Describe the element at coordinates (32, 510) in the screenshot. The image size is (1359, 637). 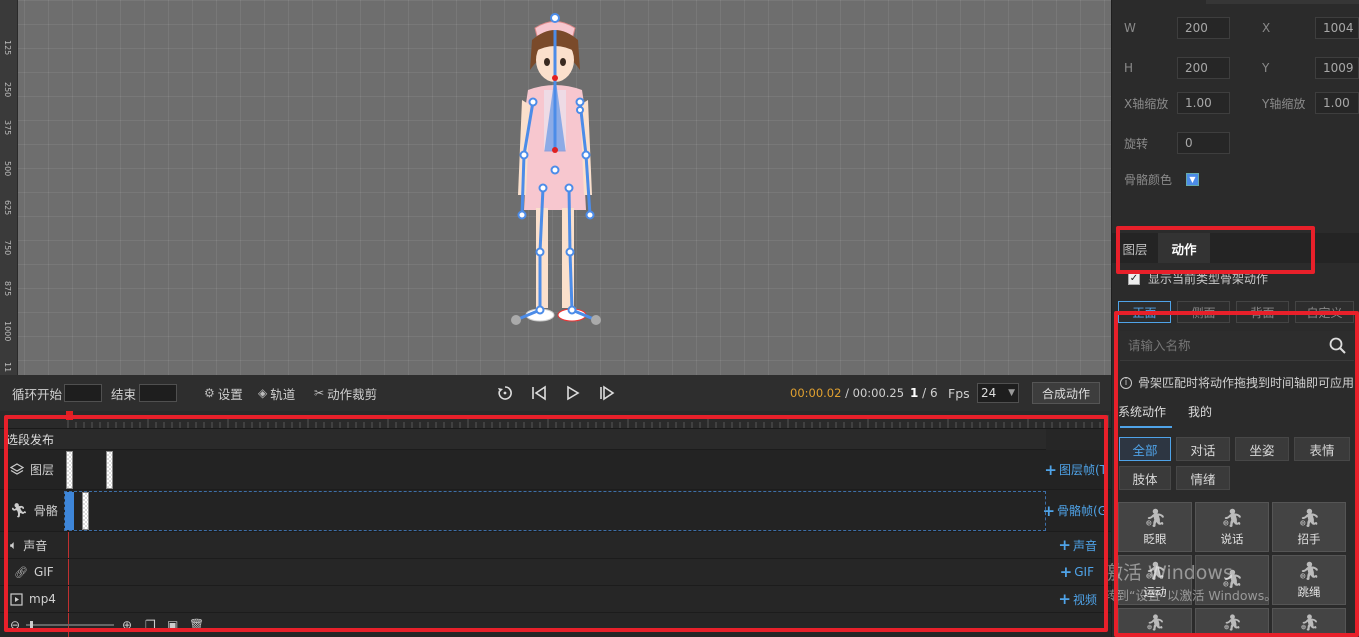
I see `skeleton-track-label: 🏃︎ 骨骼` at that location.